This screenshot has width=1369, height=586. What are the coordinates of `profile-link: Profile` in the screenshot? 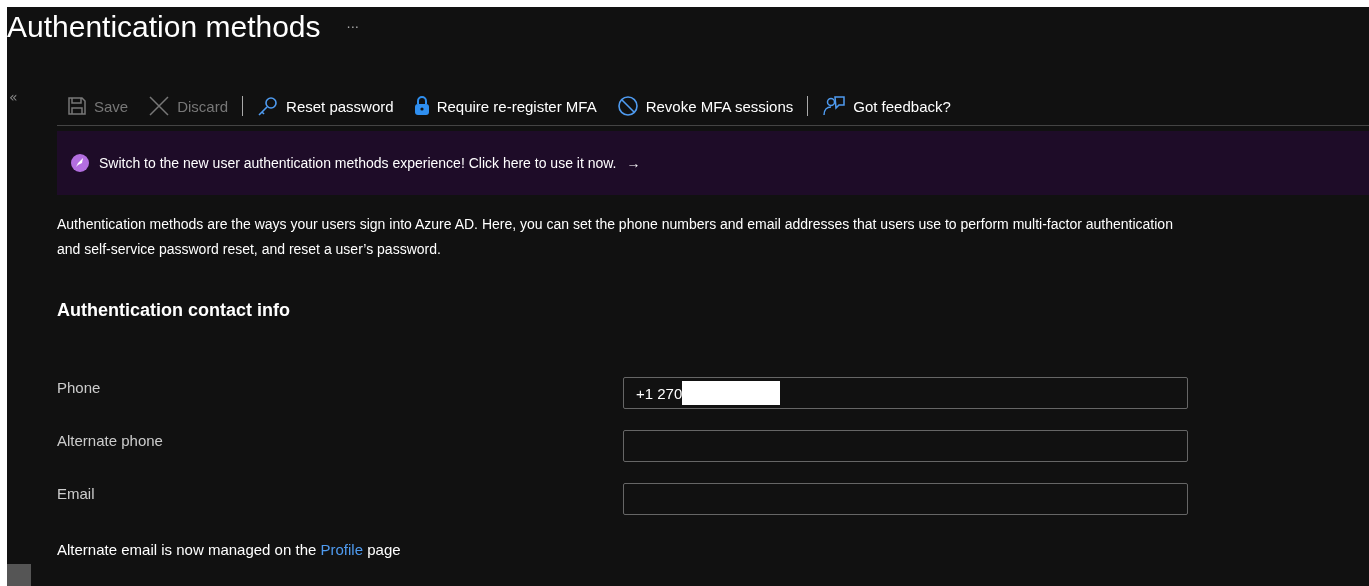 It's located at (342, 549).